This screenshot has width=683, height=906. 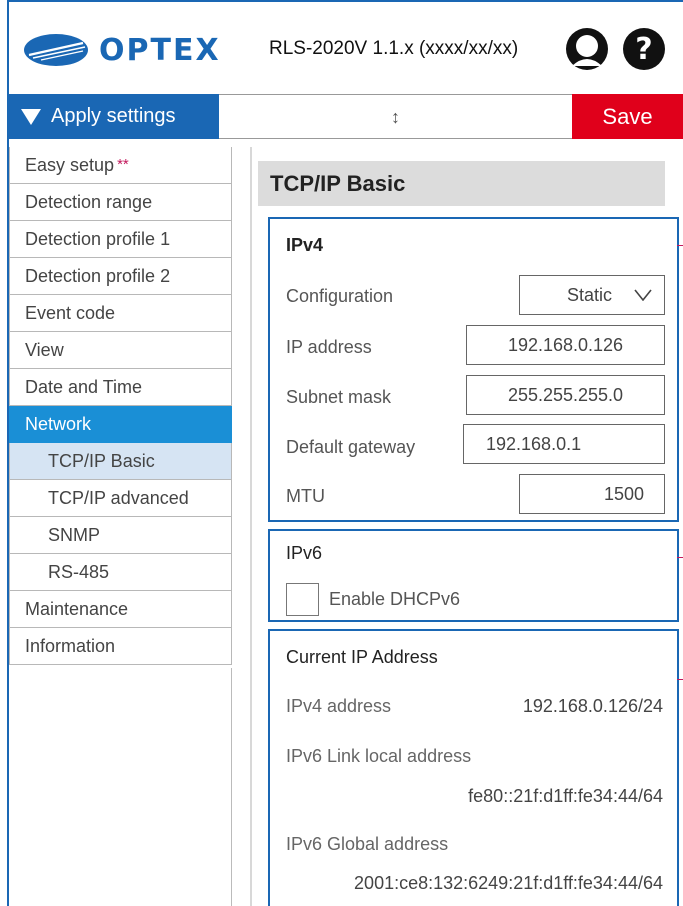 I want to click on enable-dhcpv6-checkbox, so click(x=302, y=599).